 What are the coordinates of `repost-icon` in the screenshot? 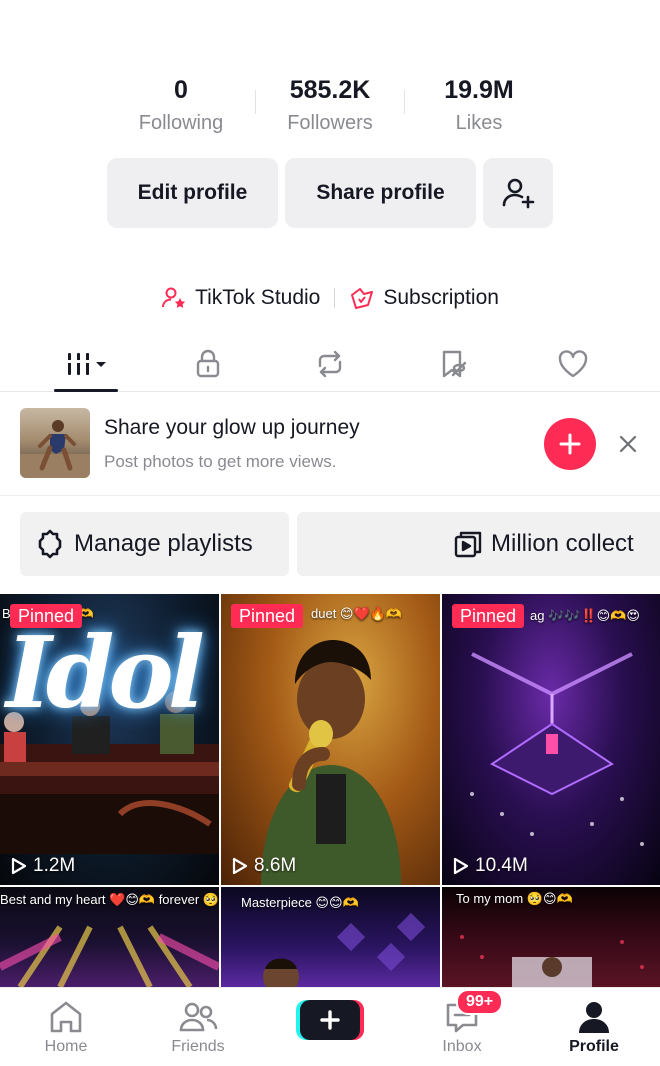 It's located at (330, 364).